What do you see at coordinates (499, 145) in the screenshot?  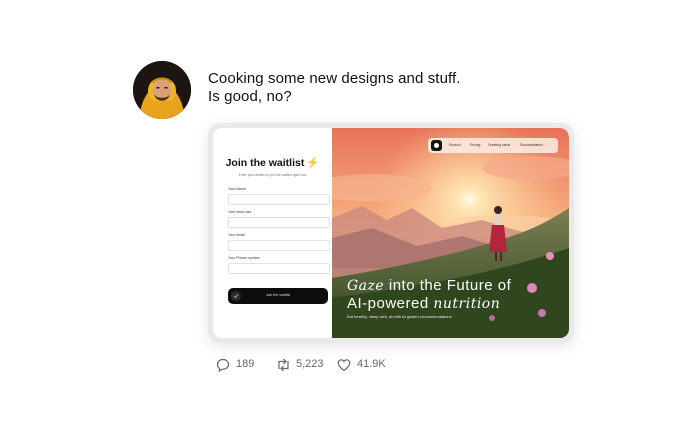 I see `nav-item-greeting-cards: Greeting cards` at bounding box center [499, 145].